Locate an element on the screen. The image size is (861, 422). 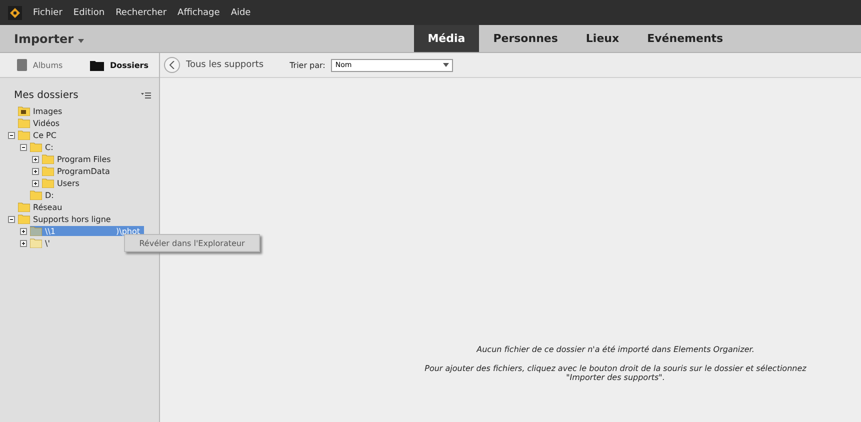
tree-item: Images is located at coordinates (42, 111).